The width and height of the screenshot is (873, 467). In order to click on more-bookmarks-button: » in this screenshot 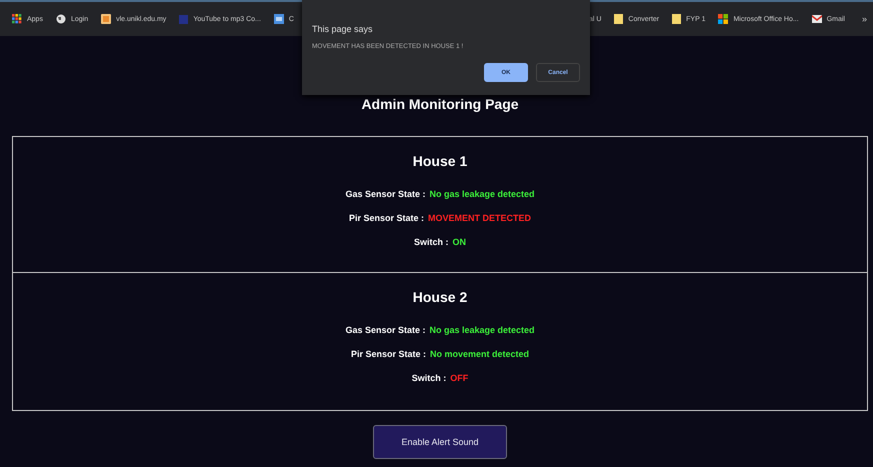, I will do `click(864, 19)`.